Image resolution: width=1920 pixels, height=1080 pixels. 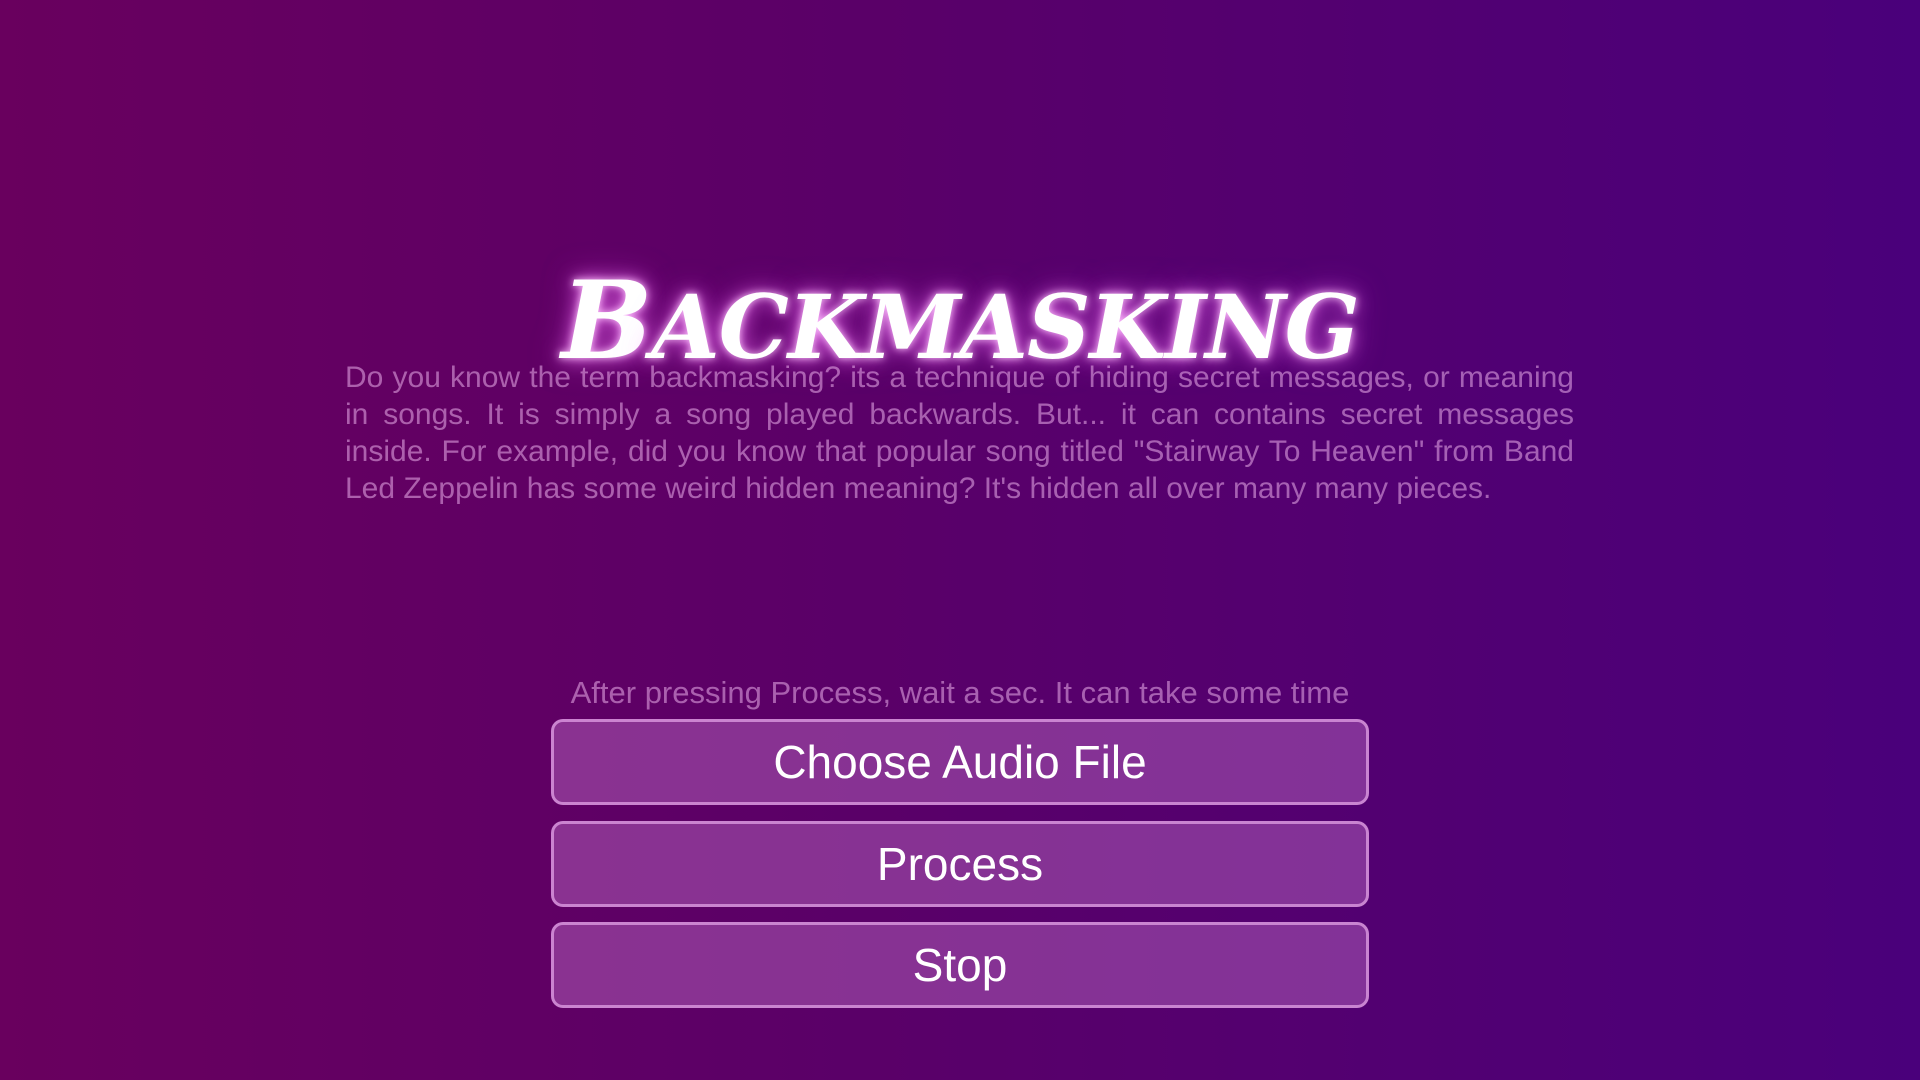 I want to click on stop-button: Stop, so click(x=960, y=965).